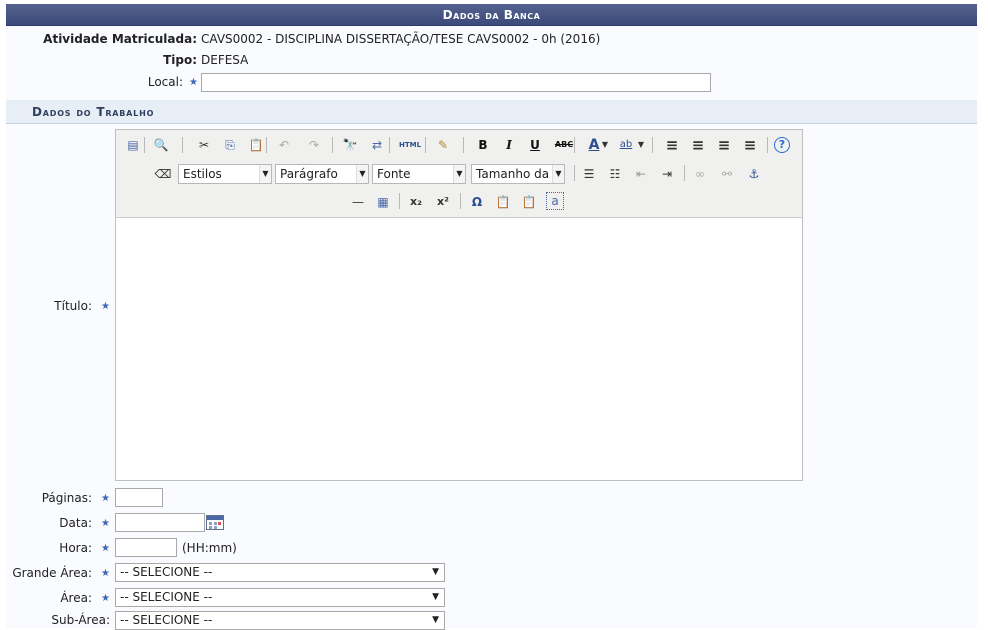 Image resolution: width=988 pixels, height=630 pixels. I want to click on font-size-select: Tamanho da F ▼, so click(518, 174).